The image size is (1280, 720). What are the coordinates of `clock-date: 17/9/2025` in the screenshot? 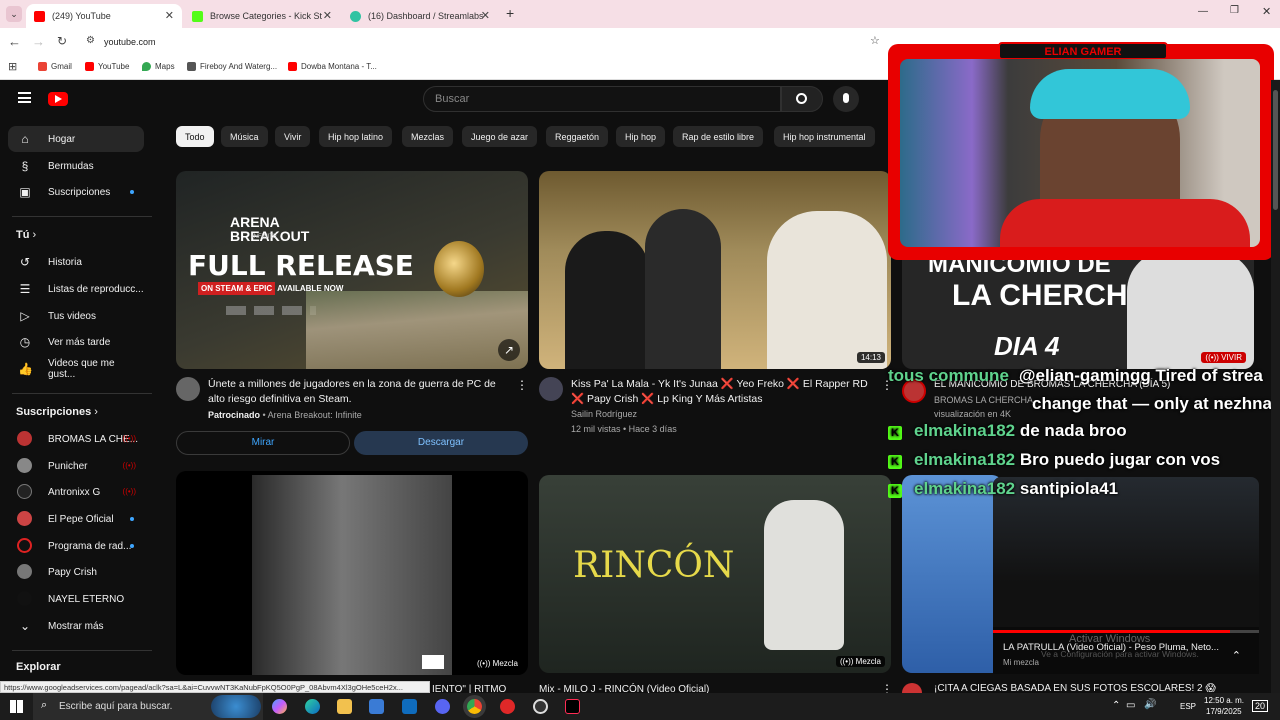 It's located at (1224, 711).